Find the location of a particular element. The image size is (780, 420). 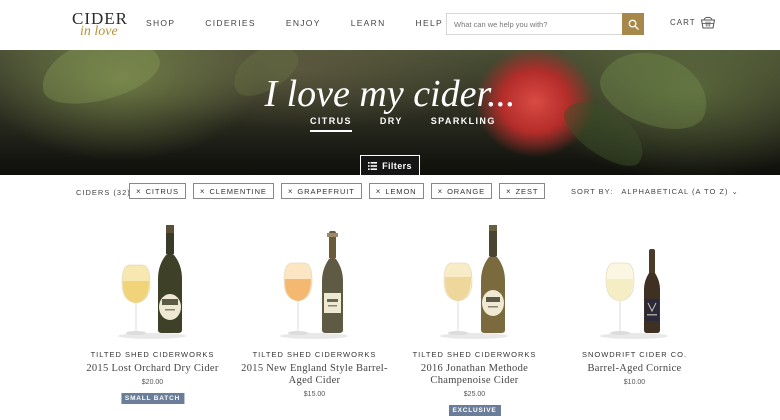

product-price: $25.00 is located at coordinates (474, 394).